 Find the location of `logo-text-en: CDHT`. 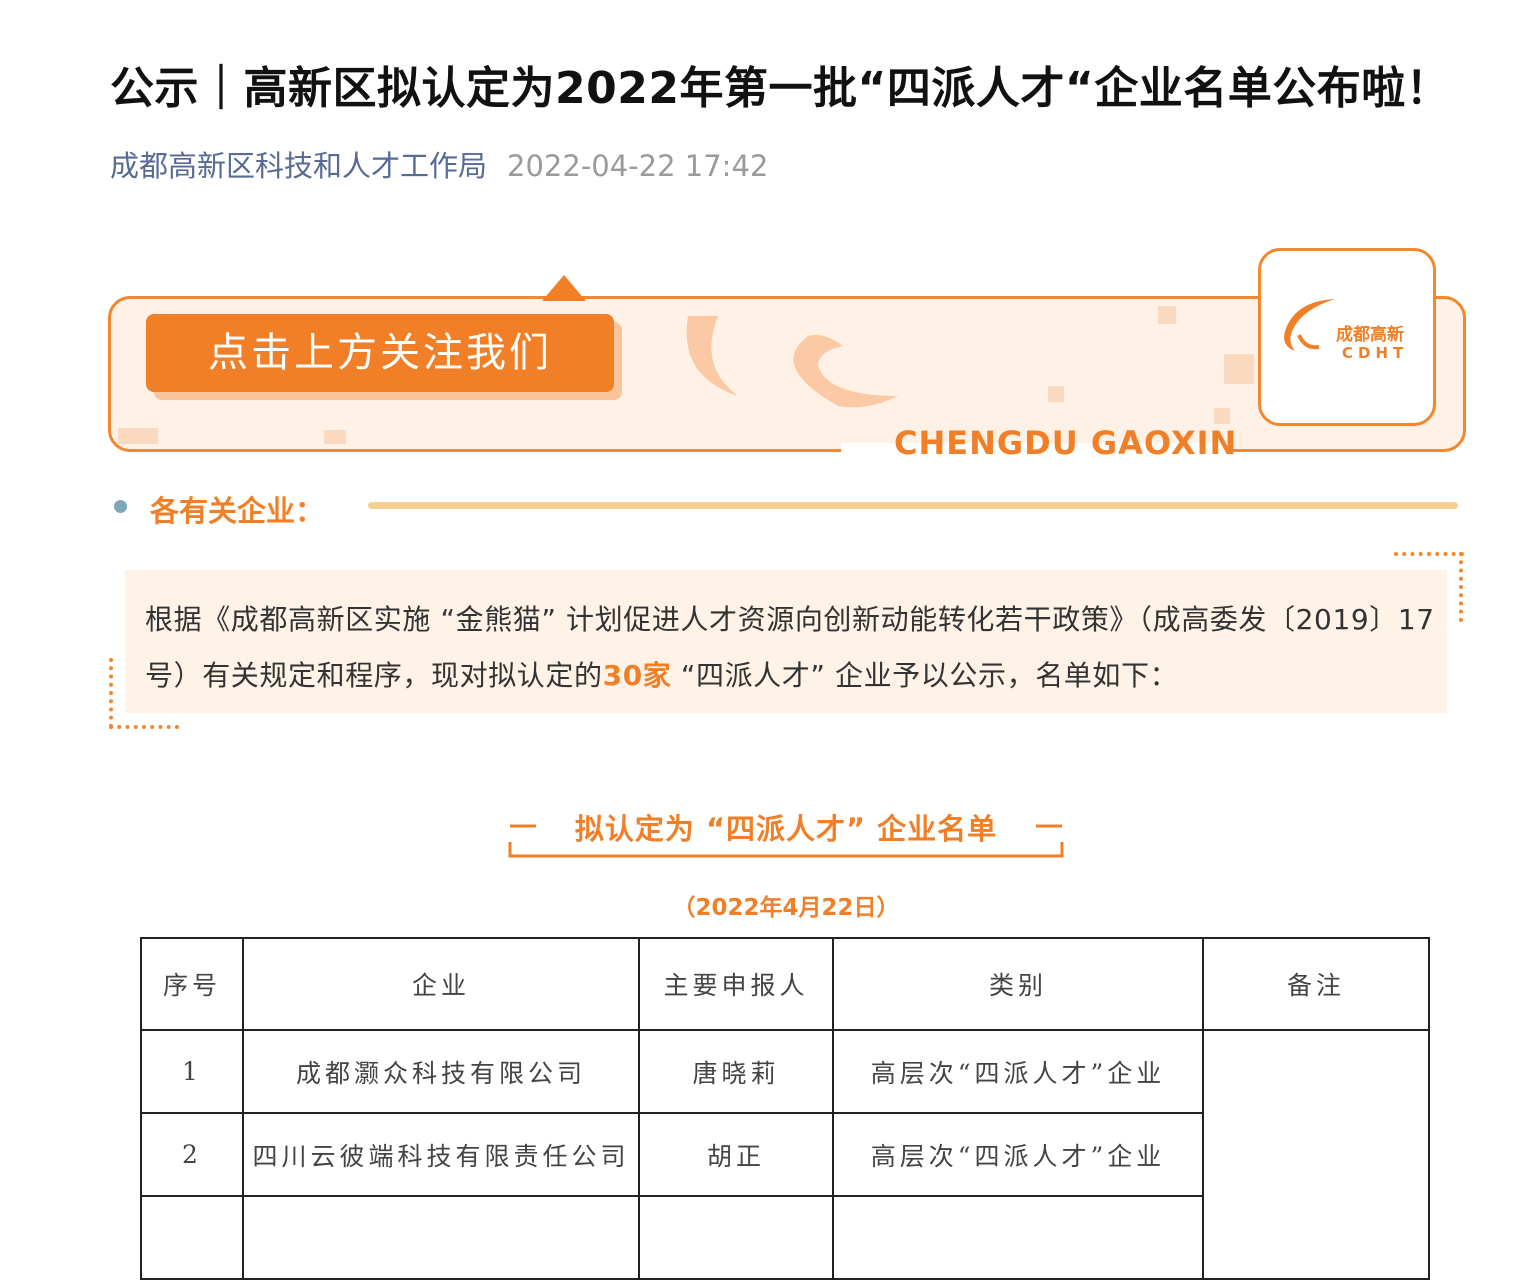

logo-text-en: CDHT is located at coordinates (1375, 353).